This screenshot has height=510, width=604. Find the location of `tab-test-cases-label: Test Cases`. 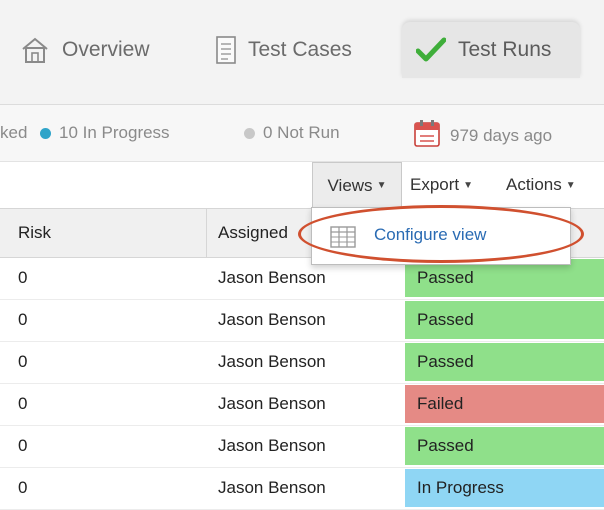

tab-test-cases-label: Test Cases is located at coordinates (300, 49).